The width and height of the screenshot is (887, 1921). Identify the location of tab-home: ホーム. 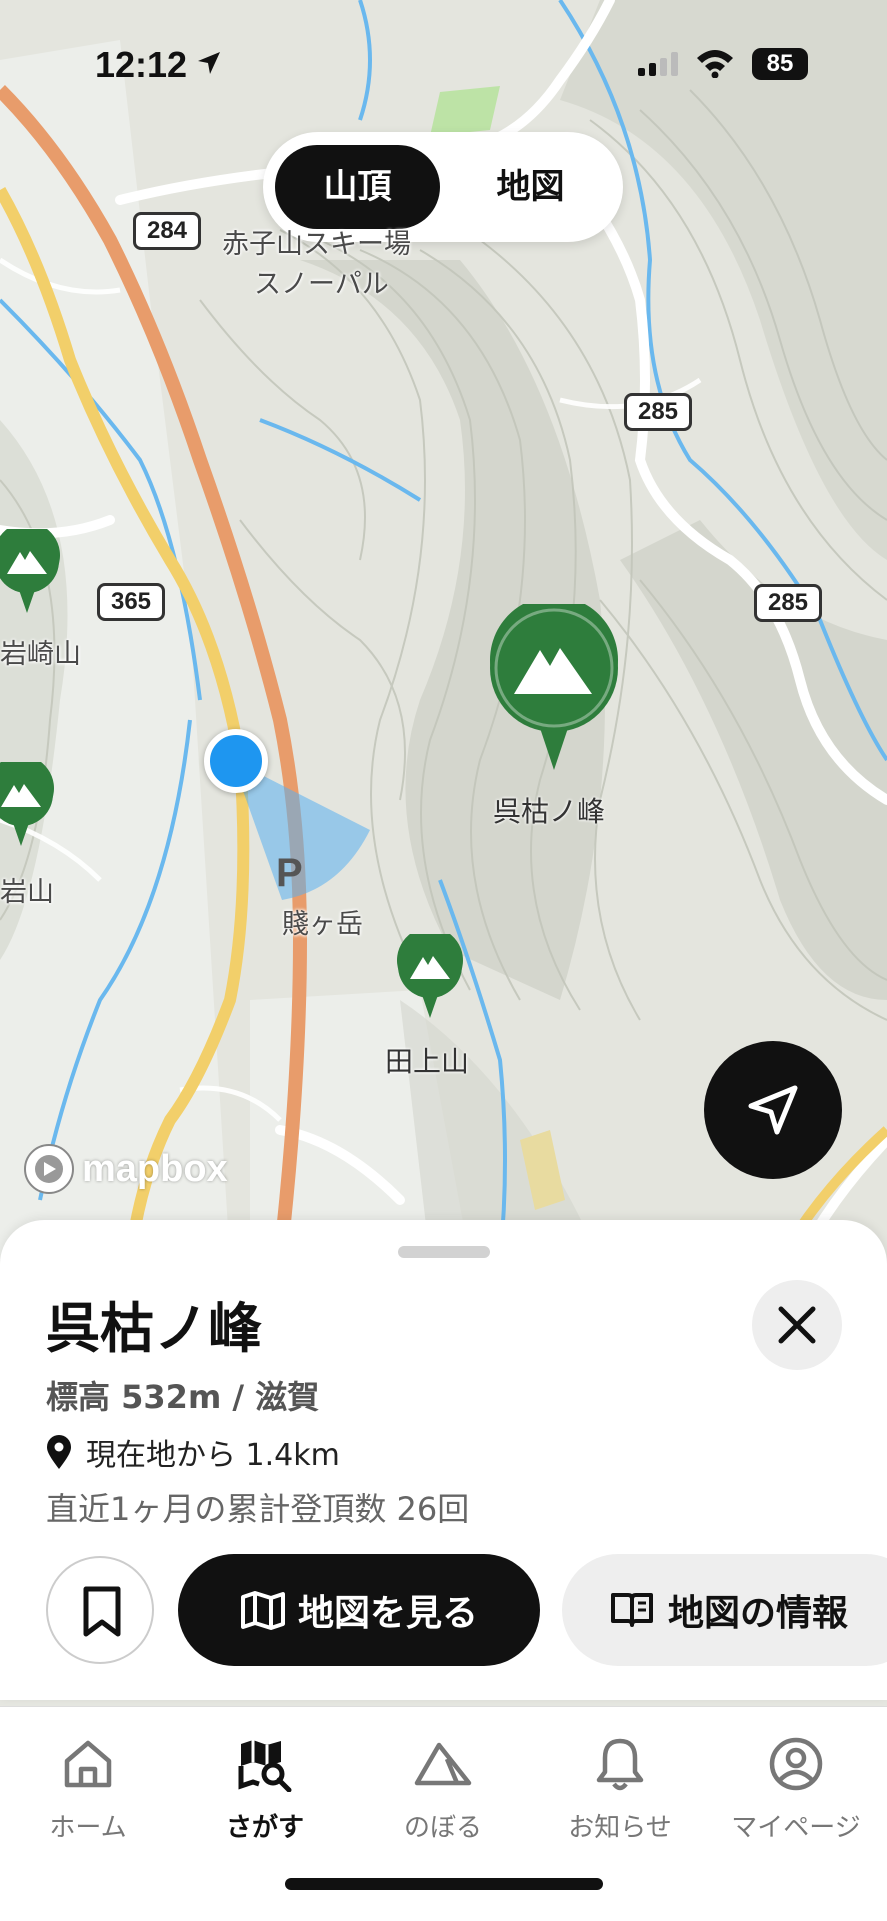
(88, 1788).